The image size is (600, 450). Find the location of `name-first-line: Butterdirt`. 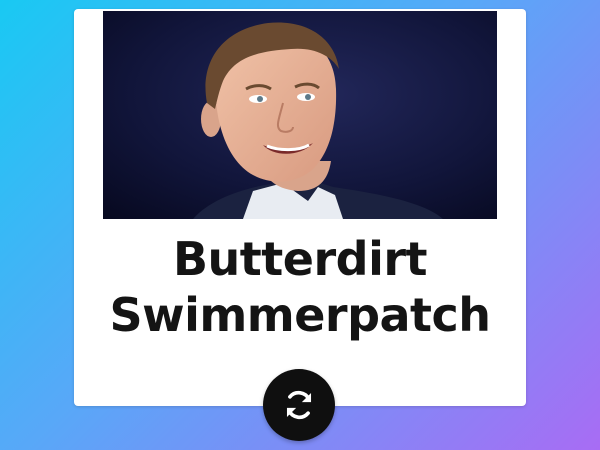

name-first-line: Butterdirt is located at coordinates (300, 259).